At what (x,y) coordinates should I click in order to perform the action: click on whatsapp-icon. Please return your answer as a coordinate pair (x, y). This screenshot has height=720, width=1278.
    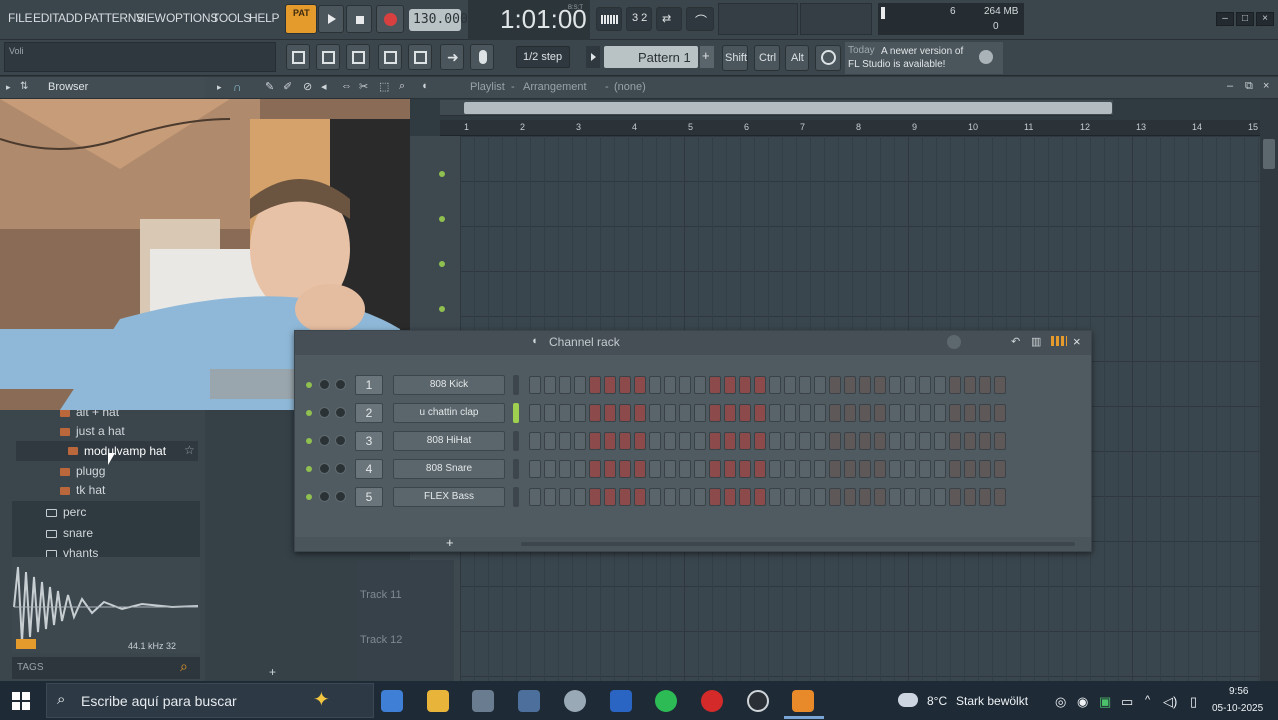
    Looking at the image, I should click on (666, 701).